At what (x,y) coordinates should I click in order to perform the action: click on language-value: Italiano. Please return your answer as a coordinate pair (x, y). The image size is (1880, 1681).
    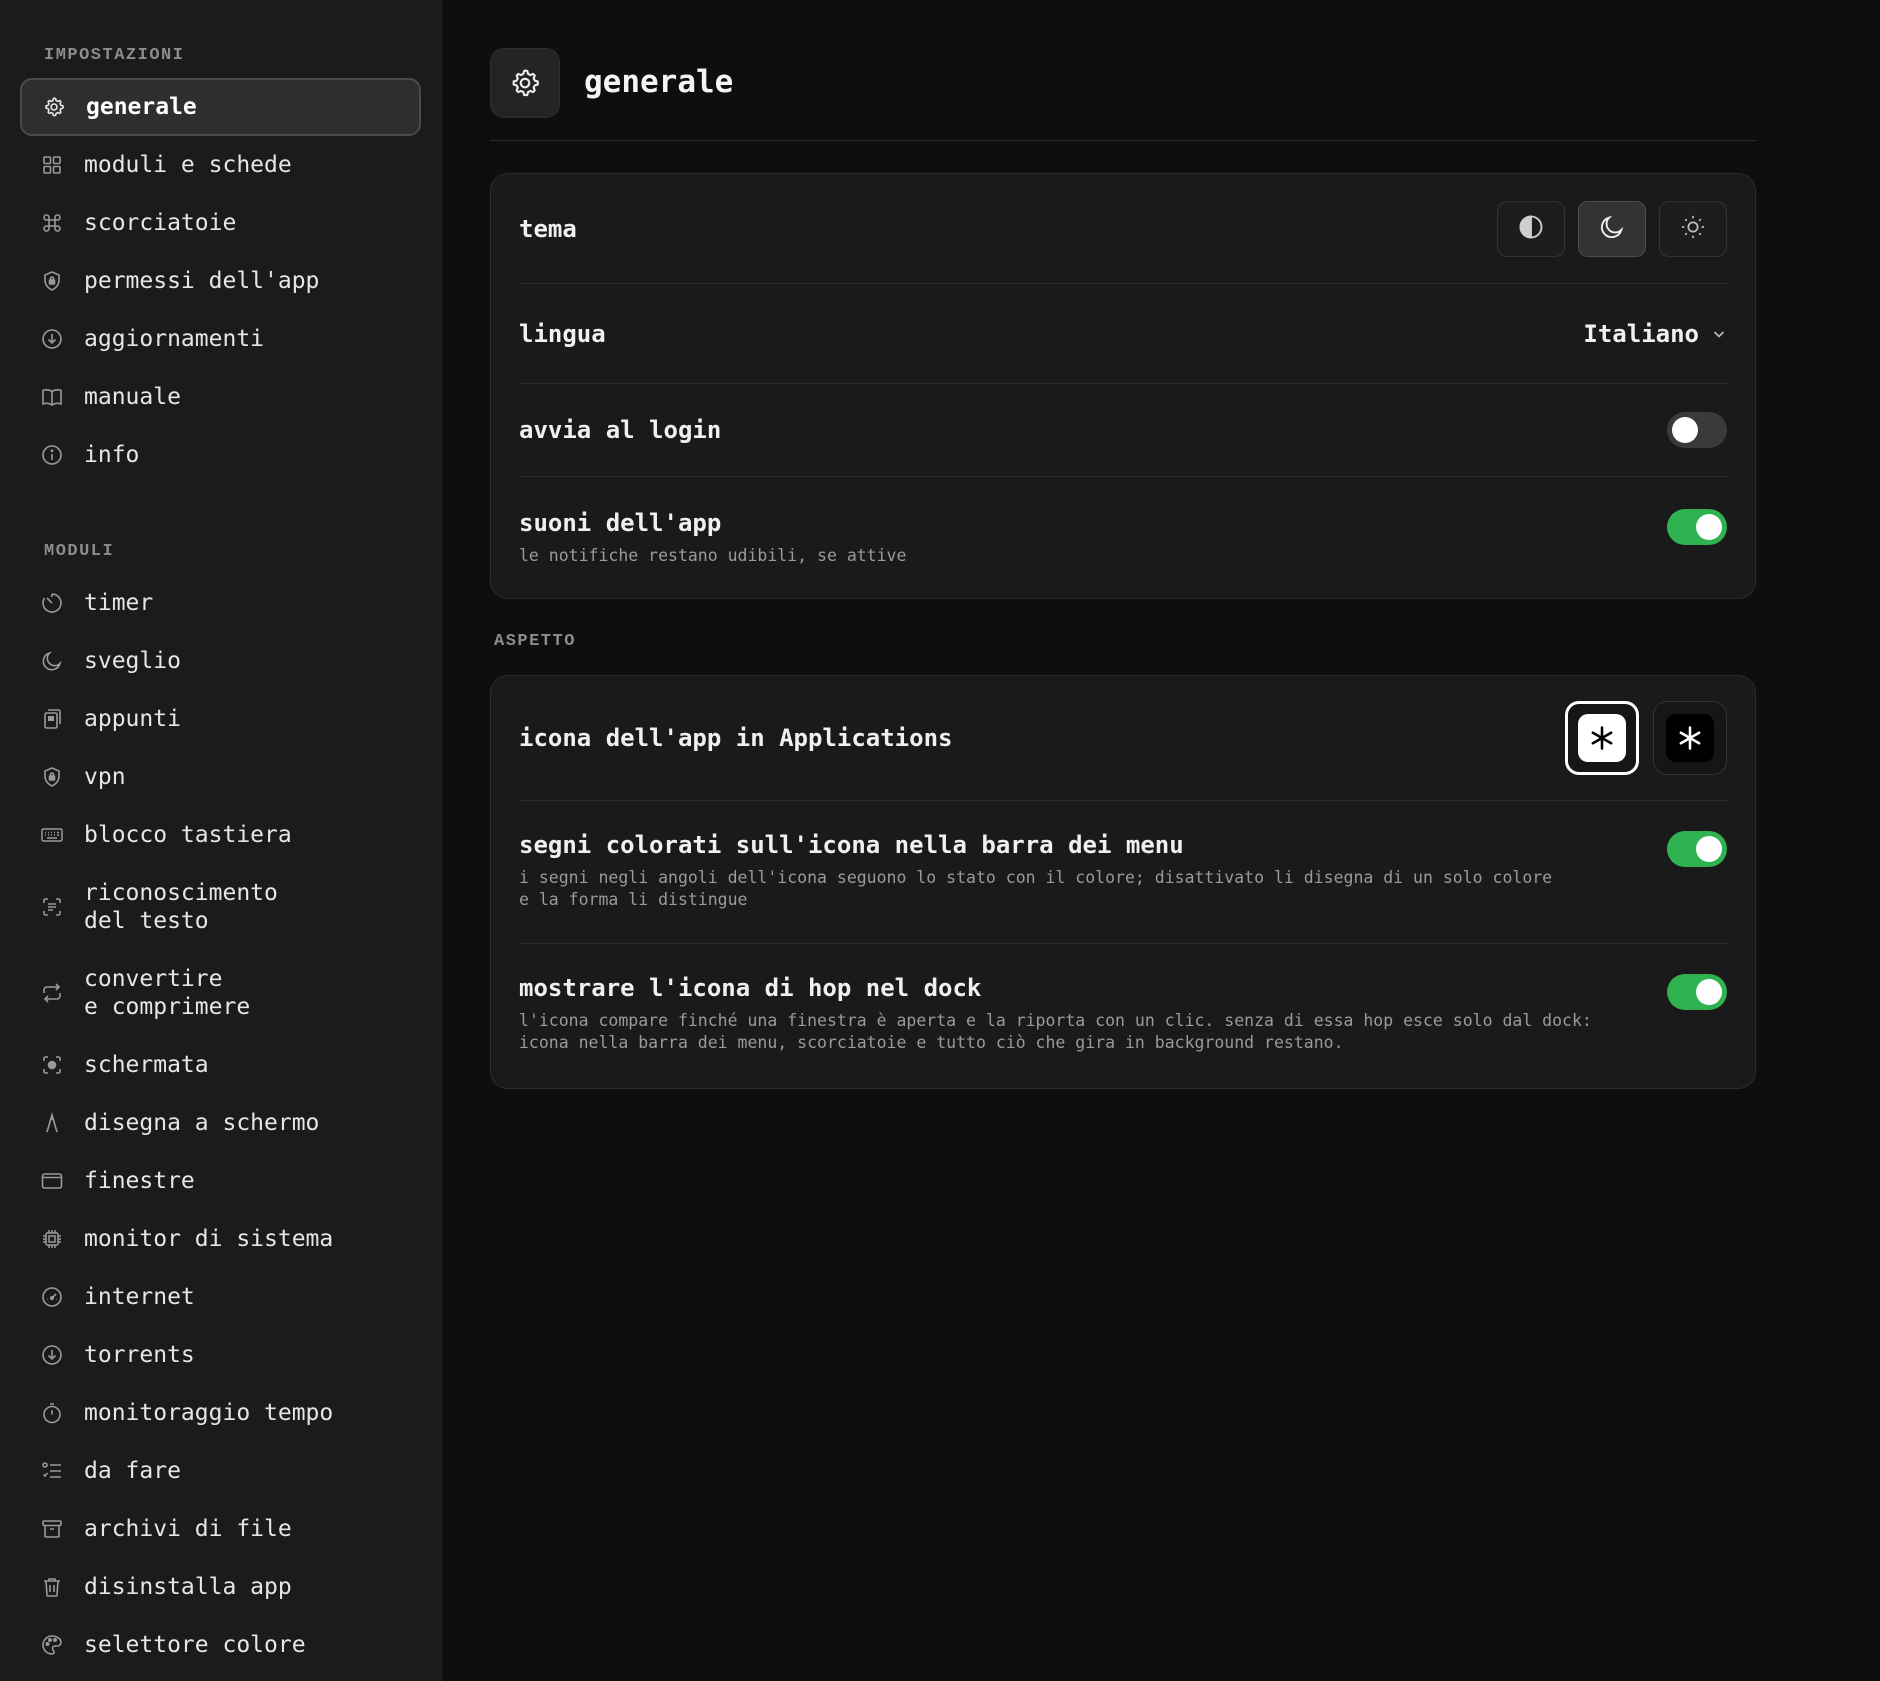
    Looking at the image, I should click on (1641, 333).